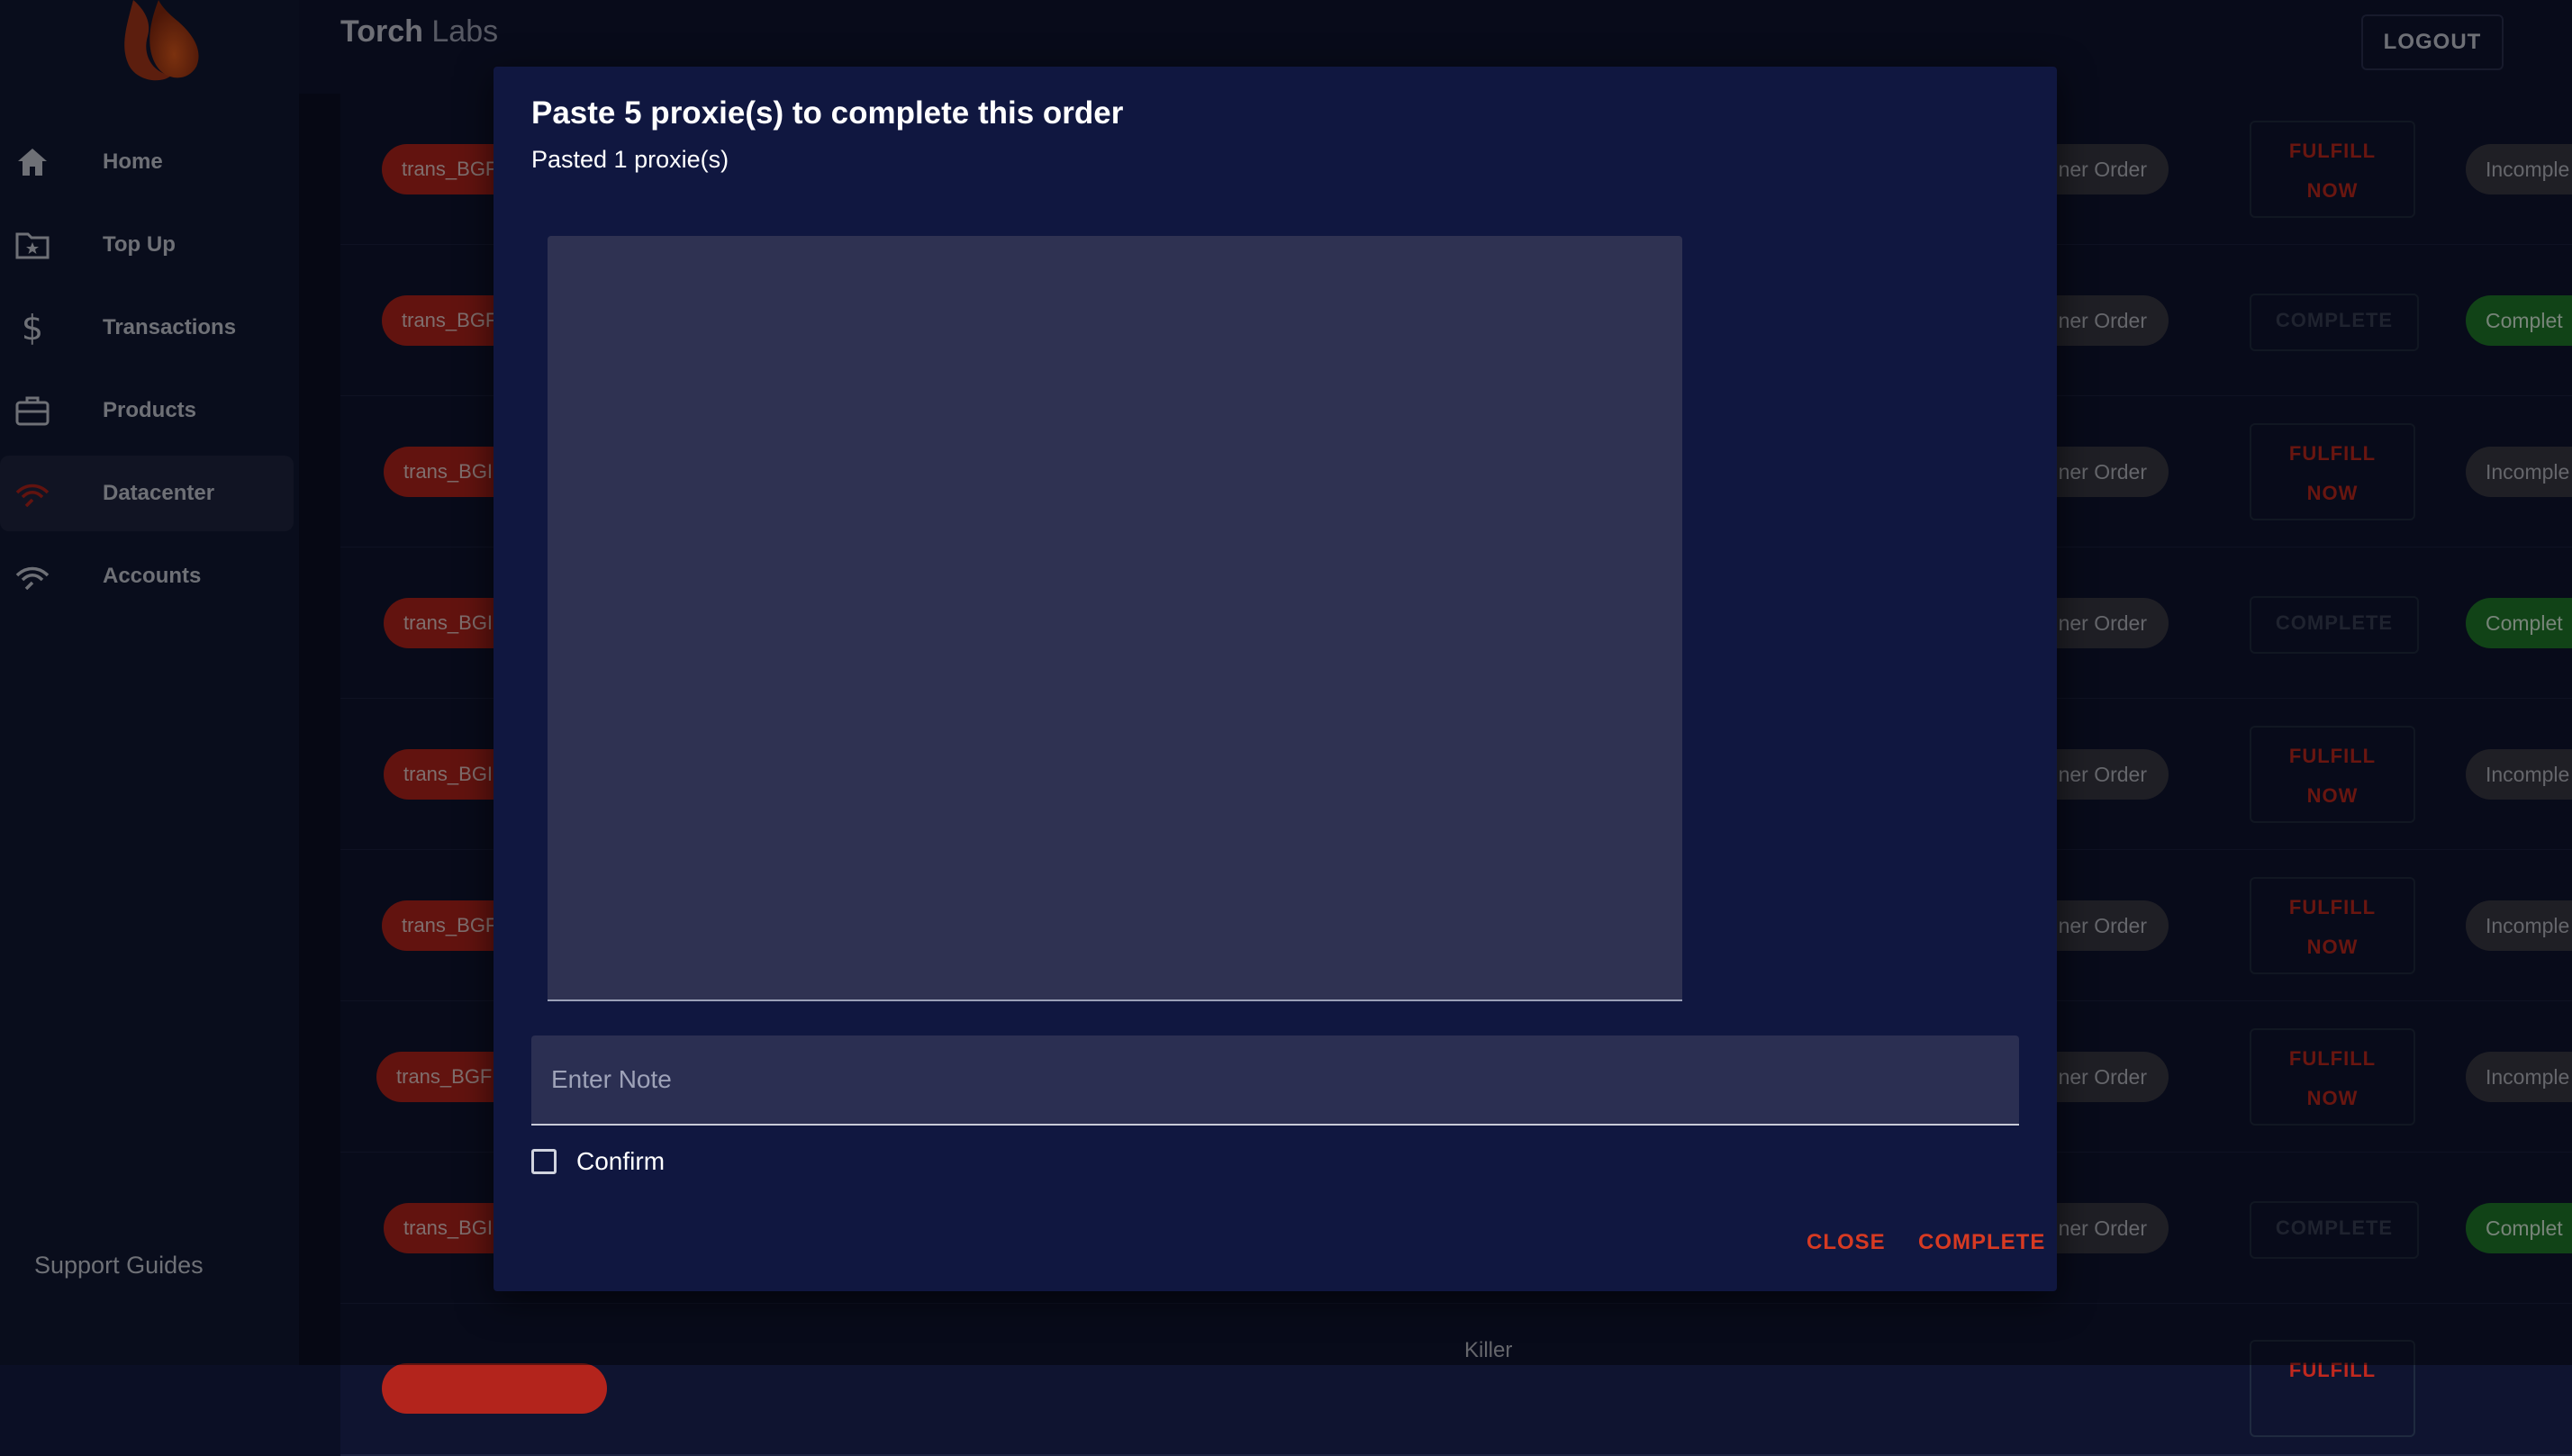 Image resolution: width=2572 pixels, height=1456 pixels. I want to click on confirm-checkbox-row: Confirm, so click(598, 1162).